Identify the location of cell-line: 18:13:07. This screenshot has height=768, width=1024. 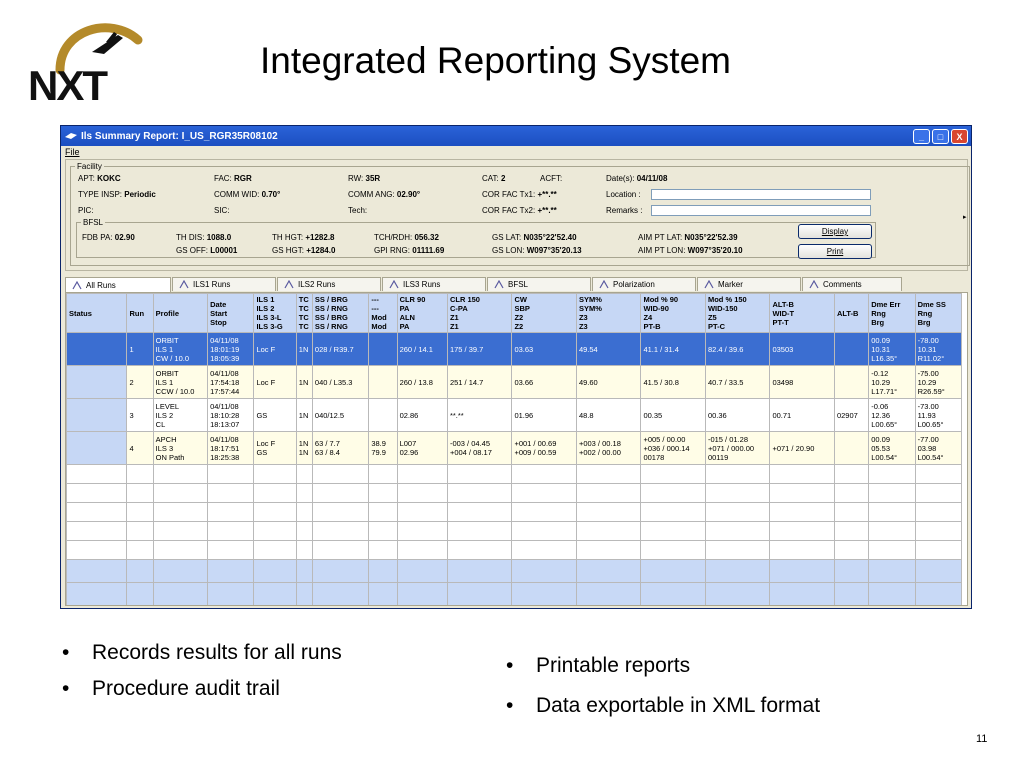
(225, 424).